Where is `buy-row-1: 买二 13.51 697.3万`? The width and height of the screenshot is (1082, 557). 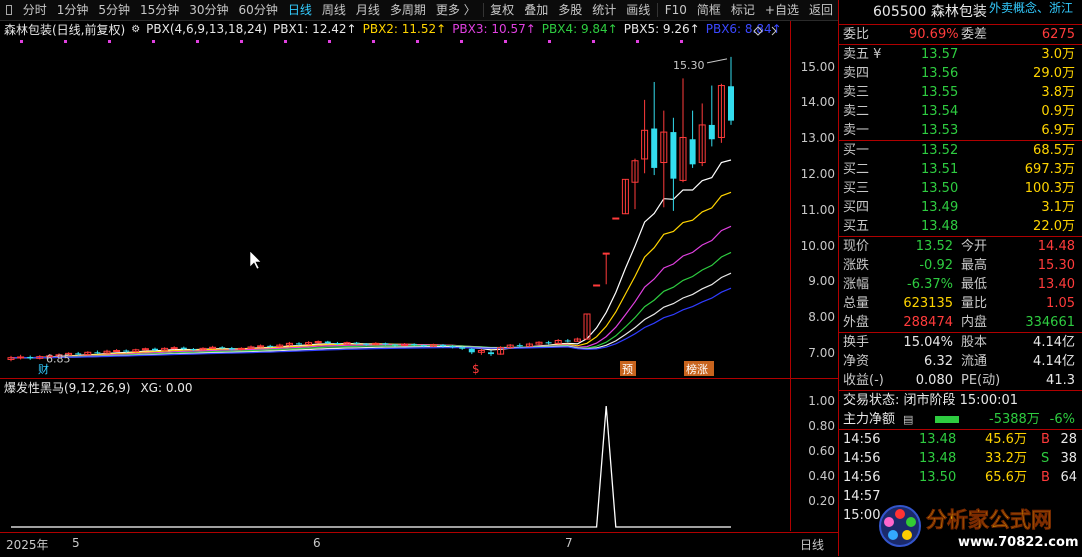 buy-row-1: 买二 13.51 697.3万 is located at coordinates (960, 169).